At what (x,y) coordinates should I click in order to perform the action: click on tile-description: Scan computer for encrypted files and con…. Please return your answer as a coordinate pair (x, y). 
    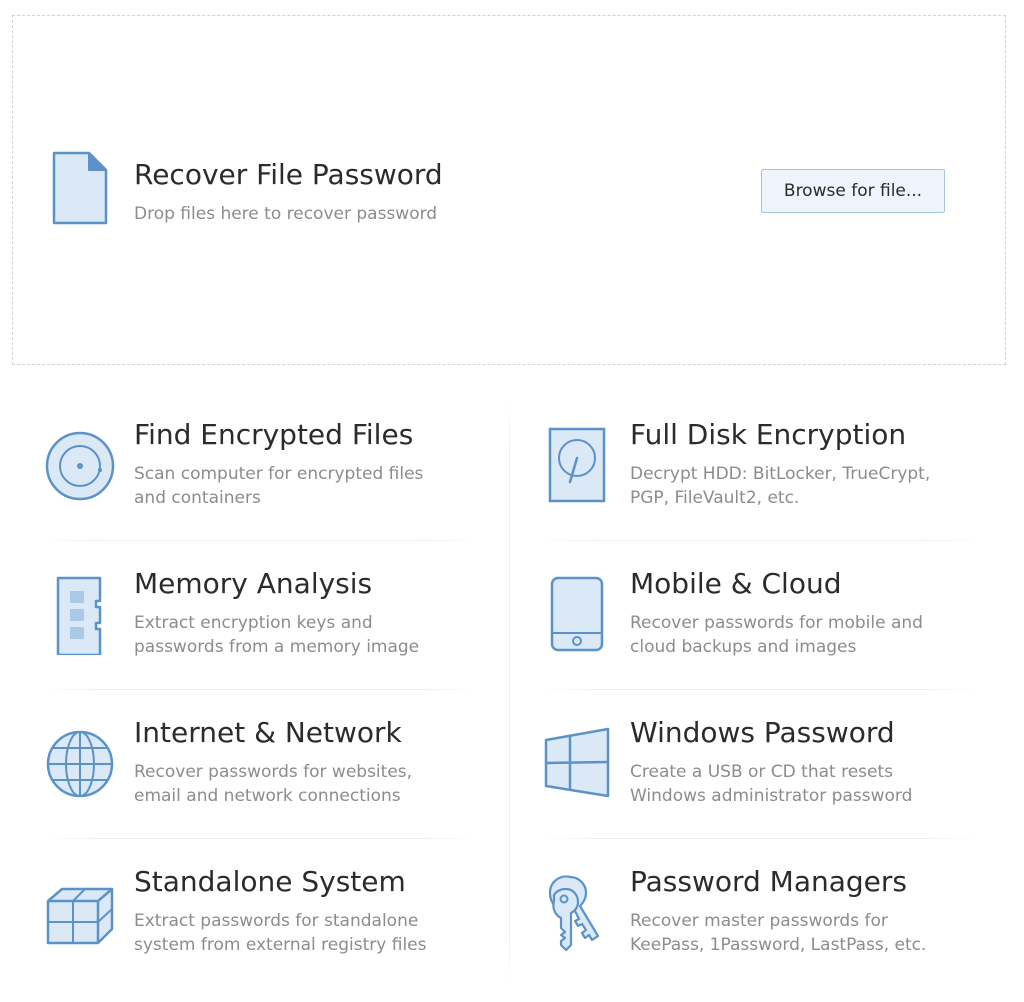
    Looking at the image, I should click on (279, 486).